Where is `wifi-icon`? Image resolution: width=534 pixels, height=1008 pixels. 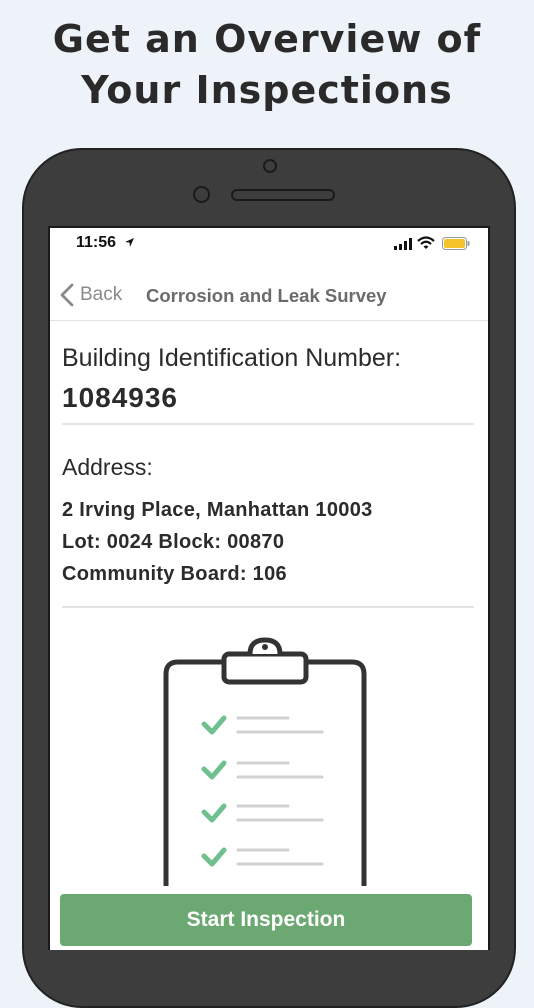 wifi-icon is located at coordinates (426, 242).